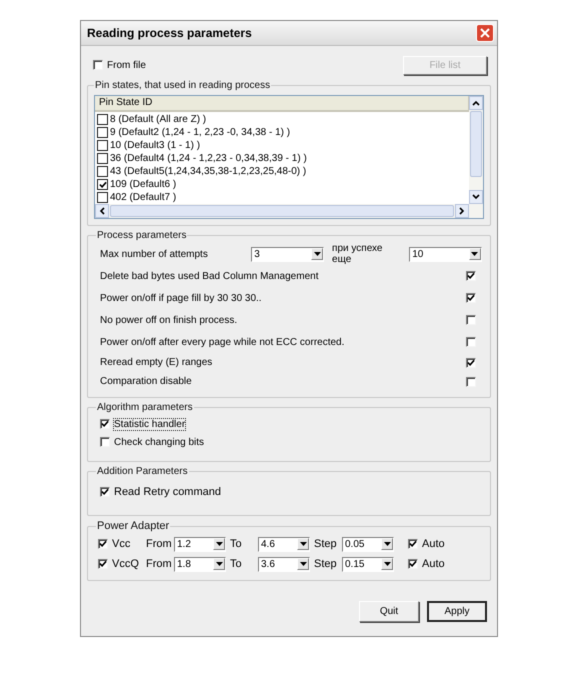 The height and width of the screenshot is (673, 580). I want to click on group-title: Power Adapter, so click(133, 526).